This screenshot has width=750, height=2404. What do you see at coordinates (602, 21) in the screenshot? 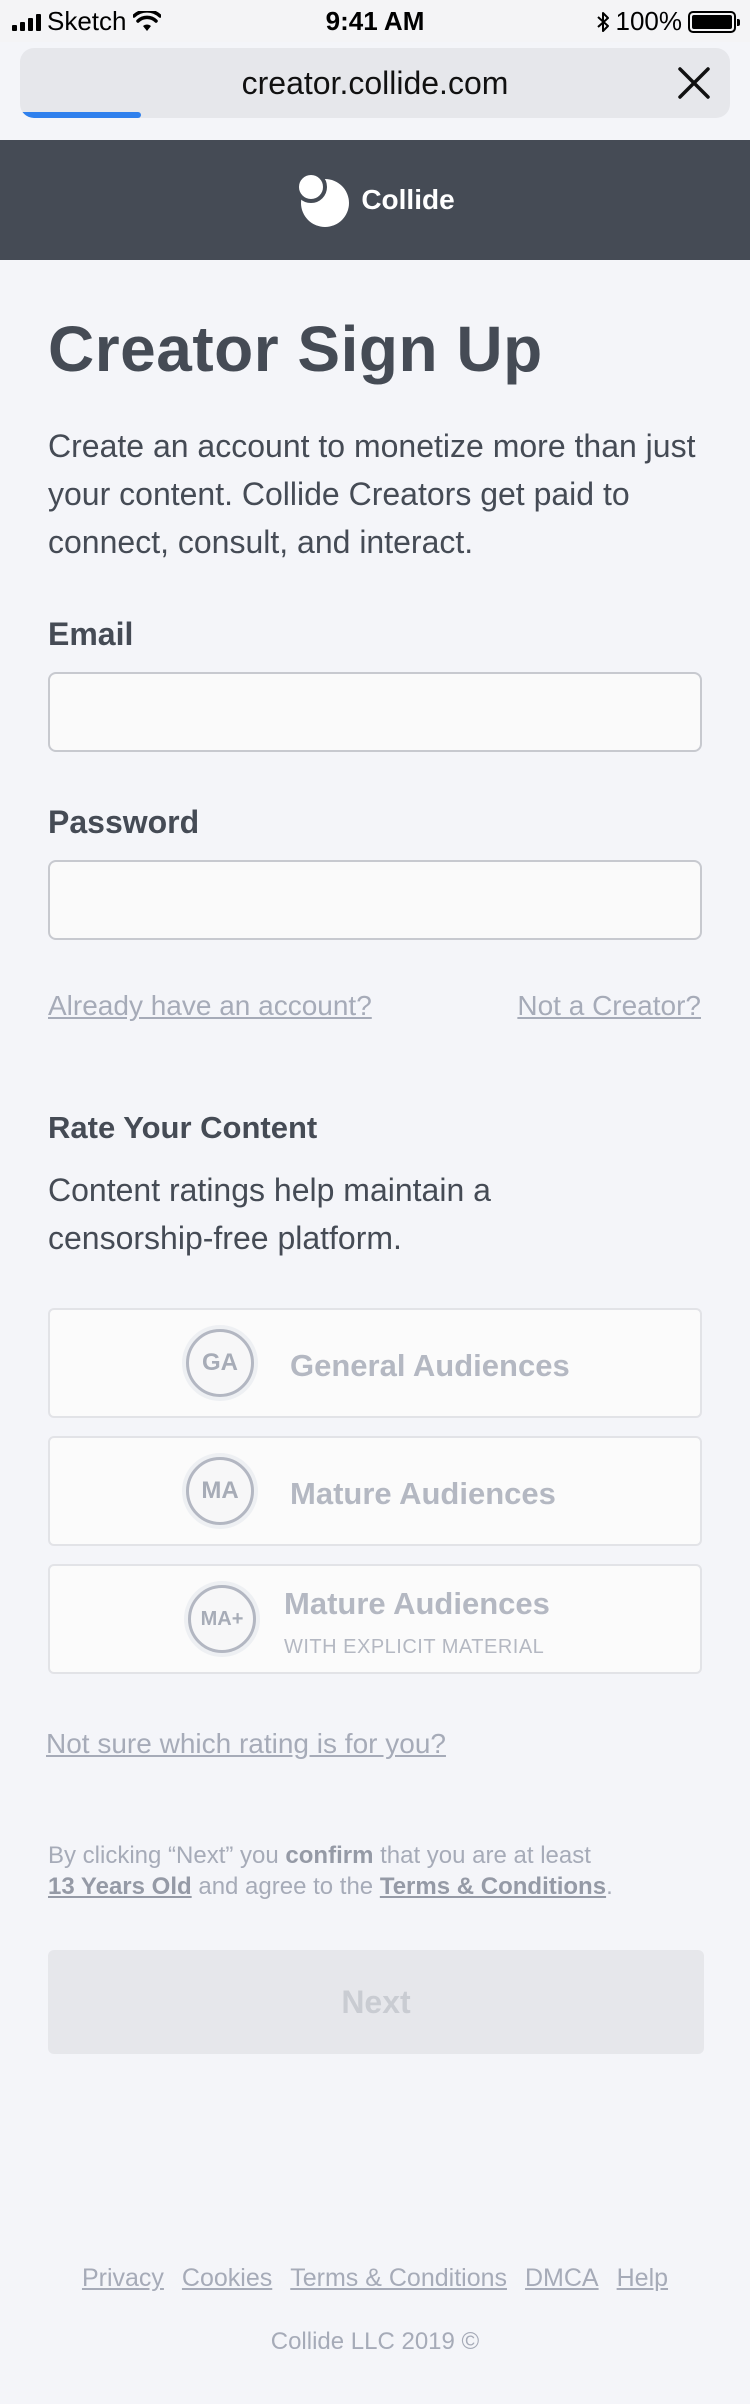
I see `bluetooth-icon` at bounding box center [602, 21].